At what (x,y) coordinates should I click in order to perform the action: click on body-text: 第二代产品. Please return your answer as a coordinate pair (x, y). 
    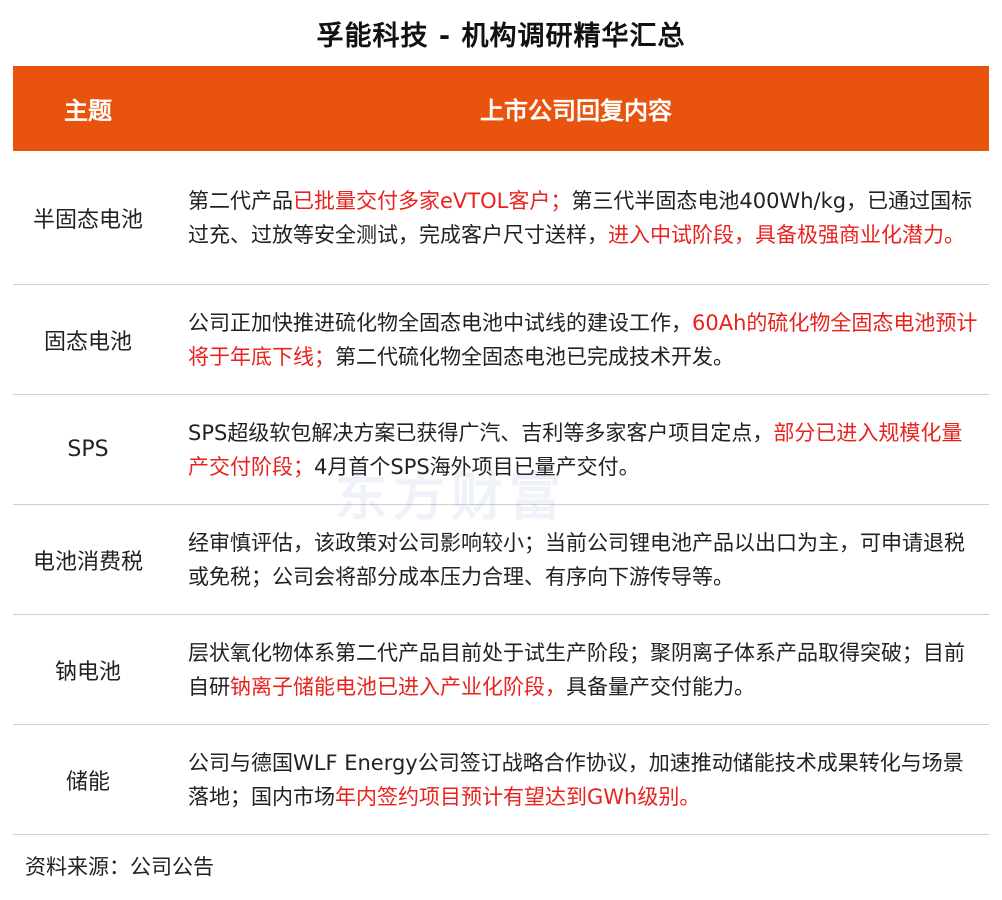
    Looking at the image, I should click on (240, 200).